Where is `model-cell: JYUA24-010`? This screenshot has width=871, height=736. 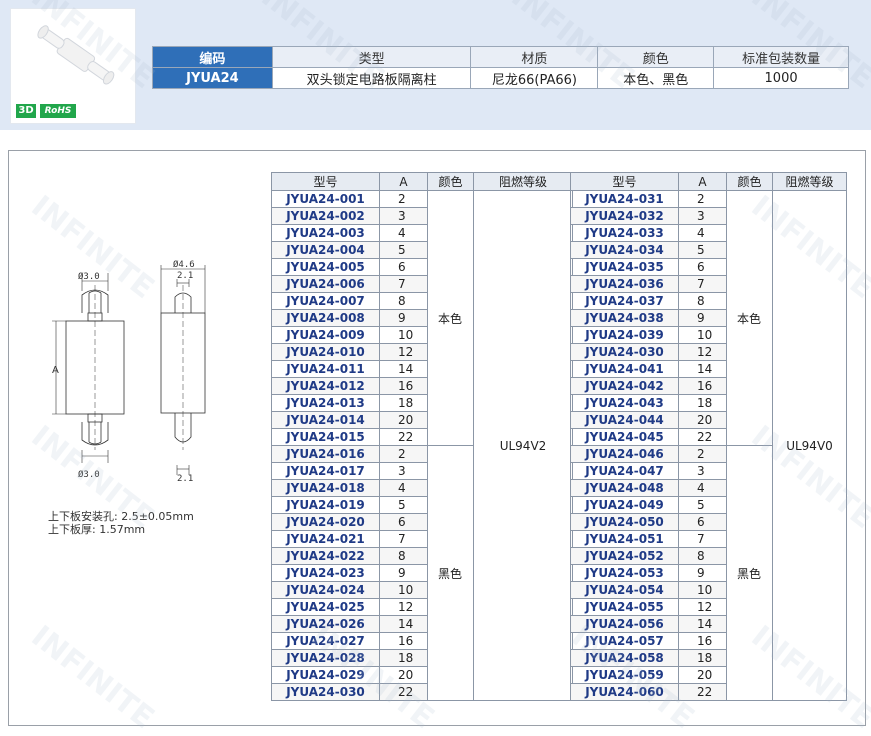 model-cell: JYUA24-010 is located at coordinates (325, 352).